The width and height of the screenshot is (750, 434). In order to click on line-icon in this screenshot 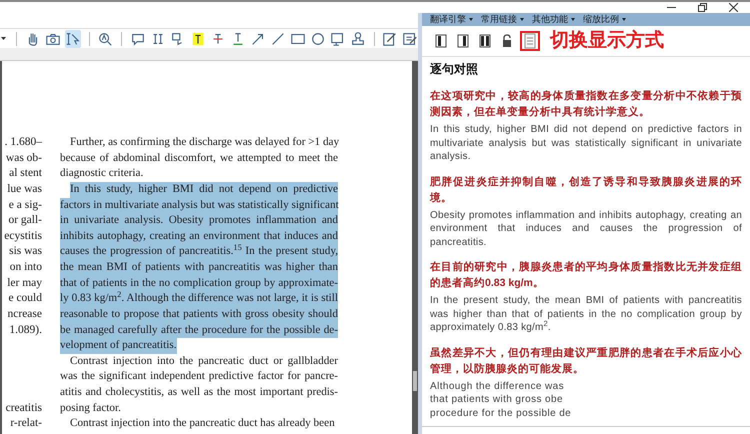, I will do `click(278, 38)`.